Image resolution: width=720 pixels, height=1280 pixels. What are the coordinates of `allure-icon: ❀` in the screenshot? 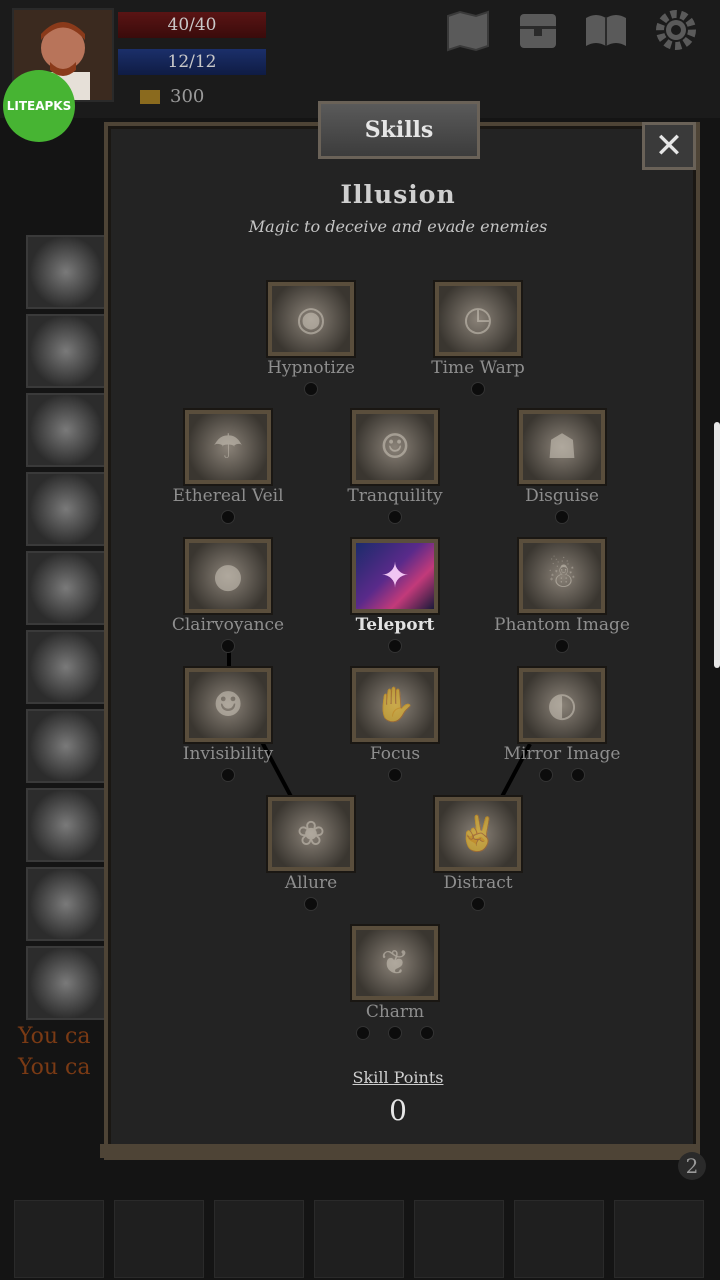 It's located at (311, 834).